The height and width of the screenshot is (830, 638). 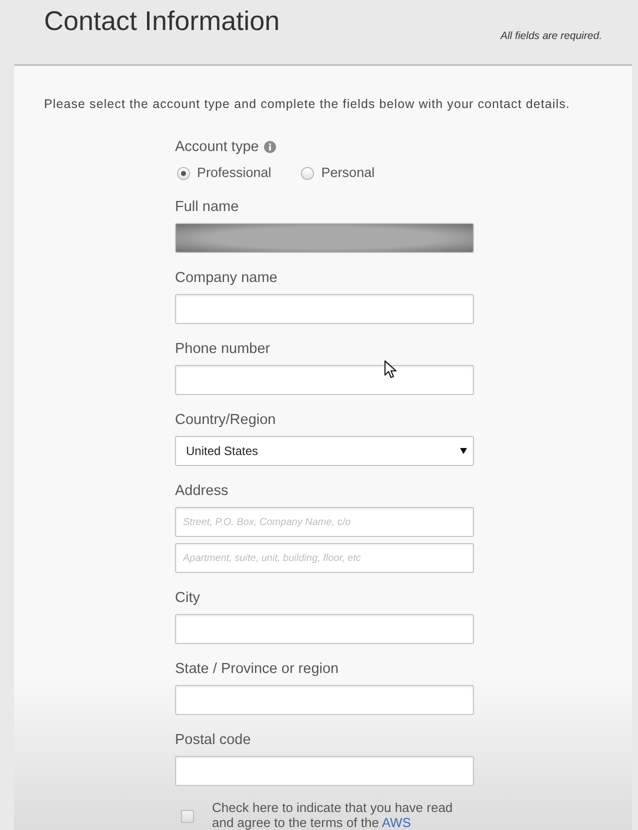 What do you see at coordinates (187, 816) in the screenshot?
I see `checkbox` at bounding box center [187, 816].